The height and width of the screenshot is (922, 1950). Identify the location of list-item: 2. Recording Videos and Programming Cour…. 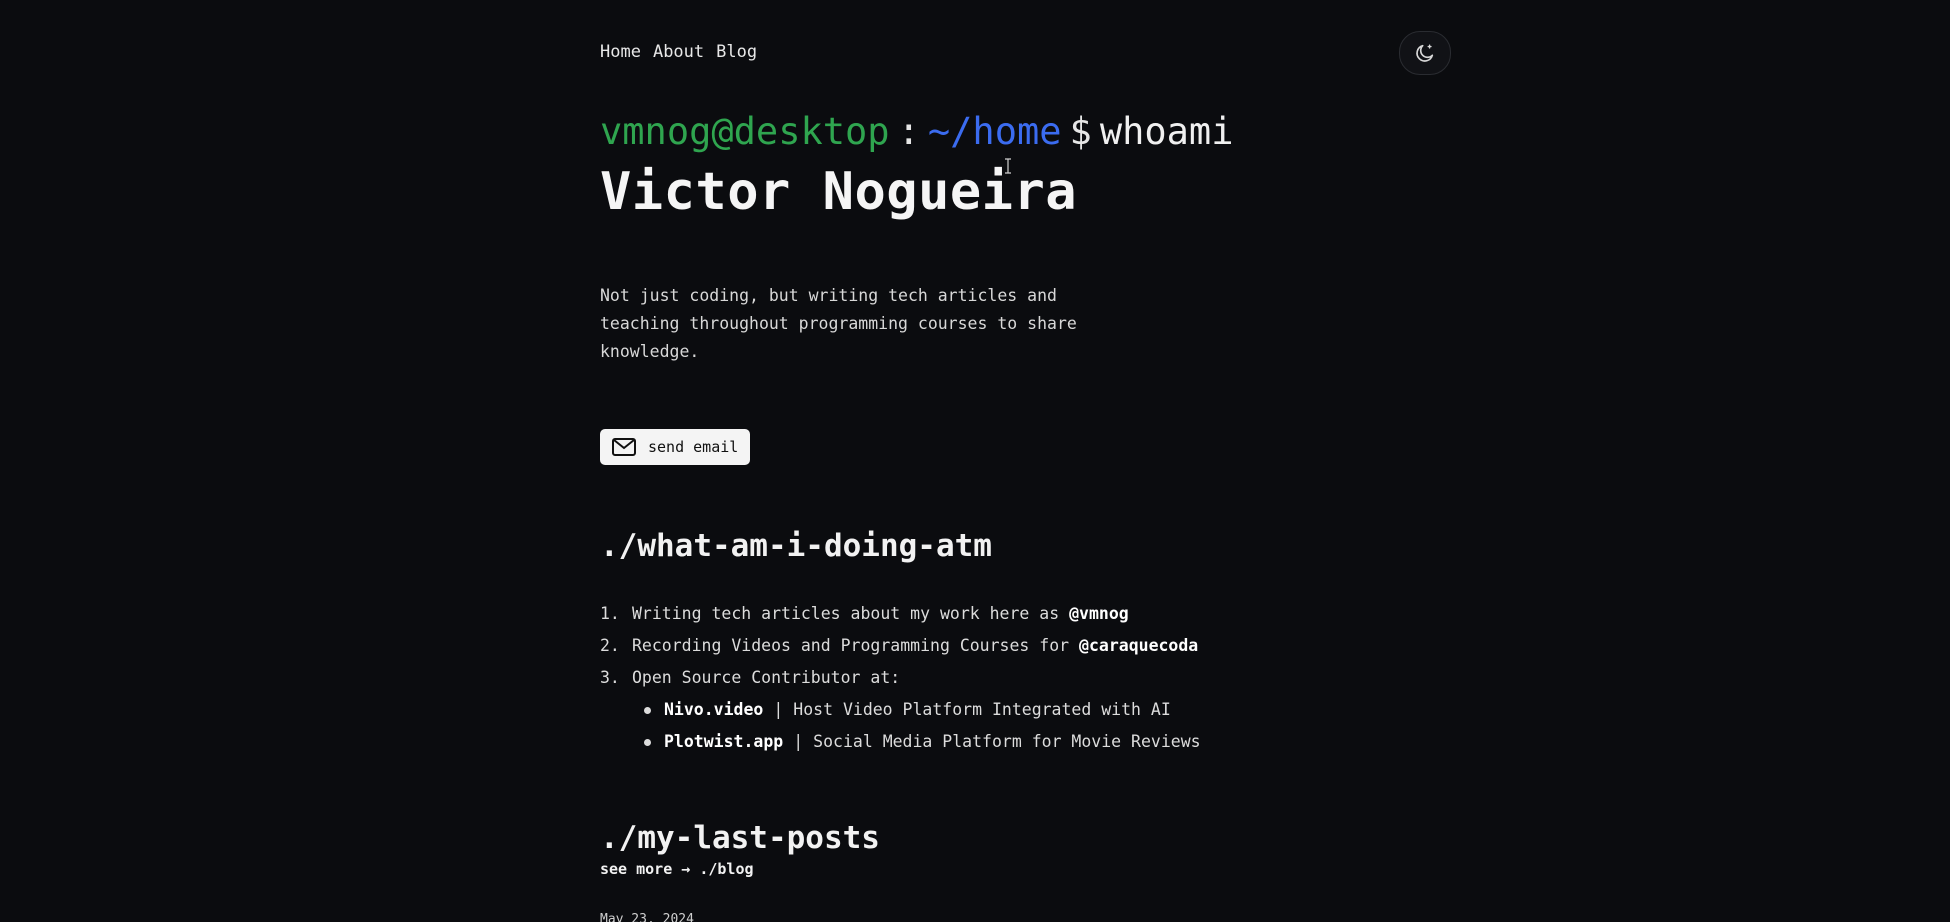
(1025, 646).